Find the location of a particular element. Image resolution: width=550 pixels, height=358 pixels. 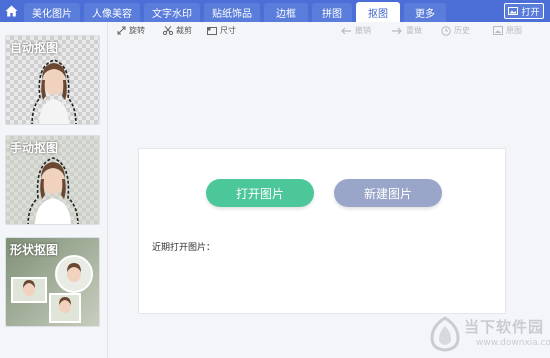

site-watermark: 当下软件园 www.downxia.com is located at coordinates (489, 335).